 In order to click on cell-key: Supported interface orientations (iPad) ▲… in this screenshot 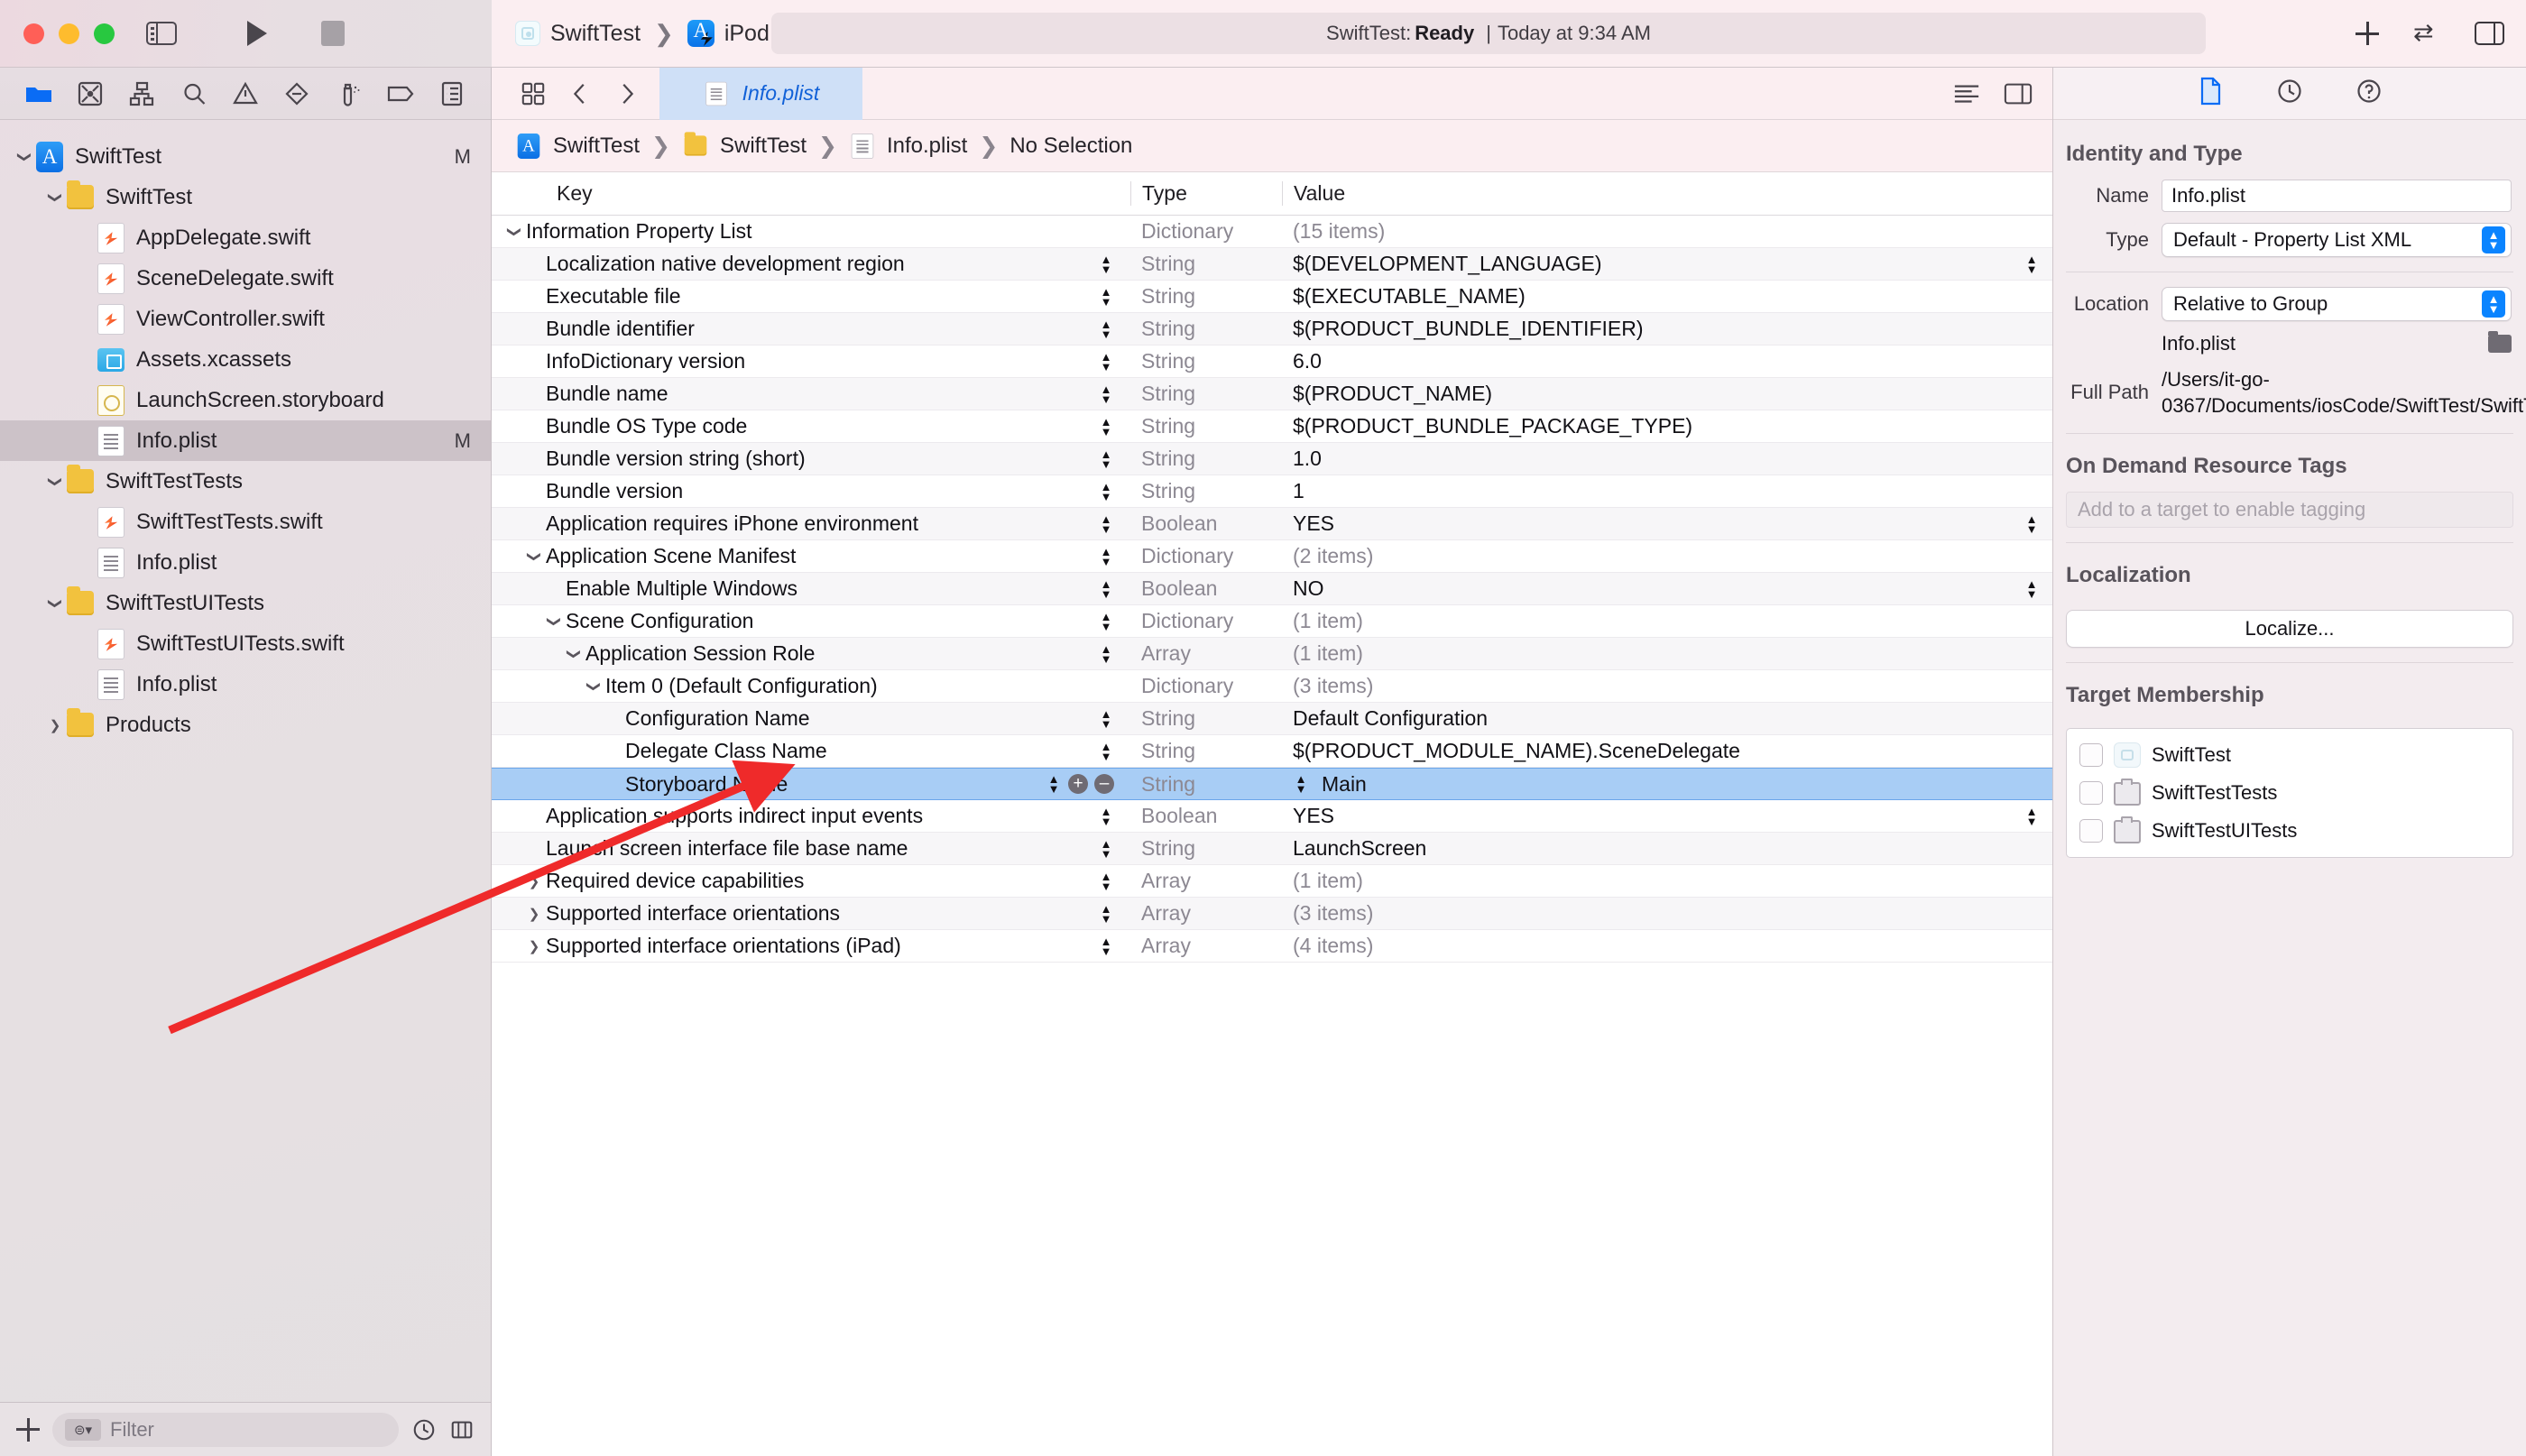, I will do `click(811, 946)`.